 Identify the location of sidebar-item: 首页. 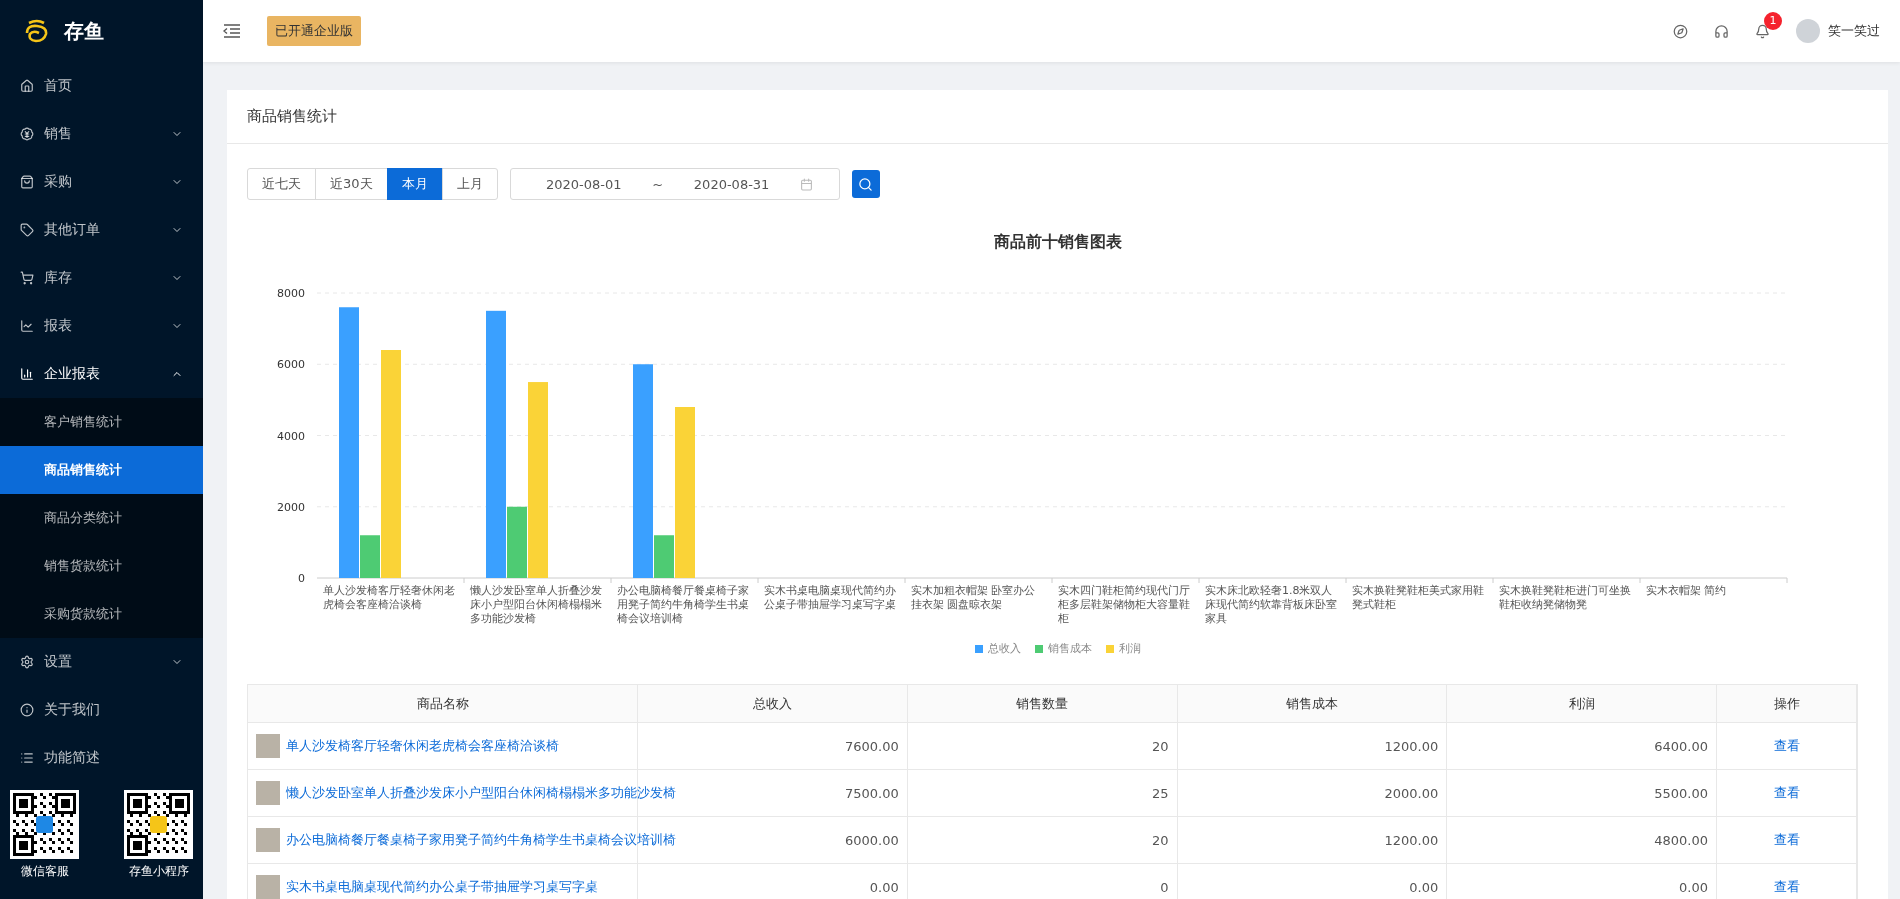
(101, 86).